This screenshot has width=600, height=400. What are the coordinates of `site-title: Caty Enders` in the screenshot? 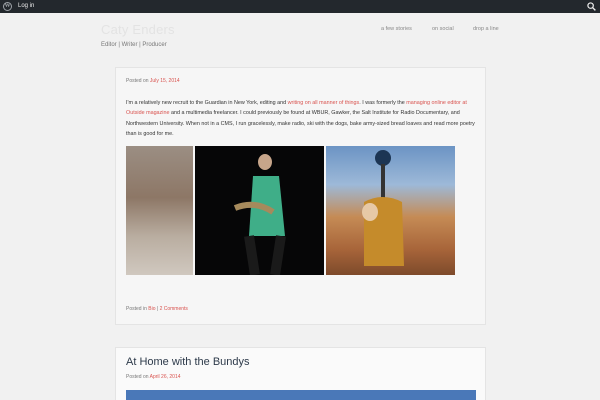 It's located at (138, 29).